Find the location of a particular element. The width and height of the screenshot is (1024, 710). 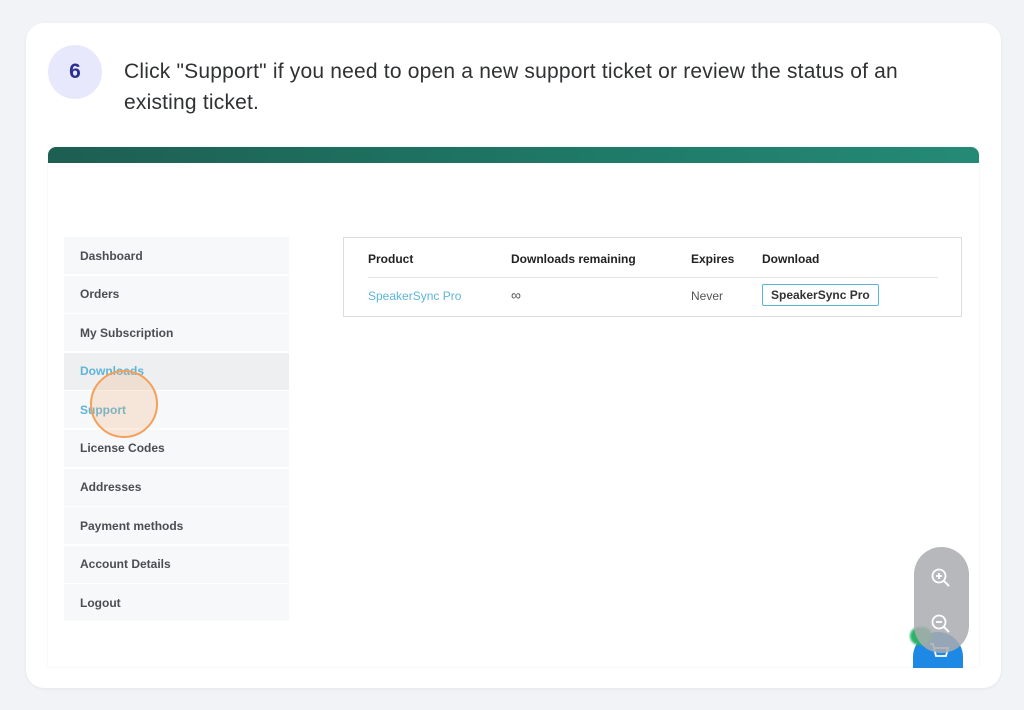

column-header-expires: Expires is located at coordinates (713, 259).